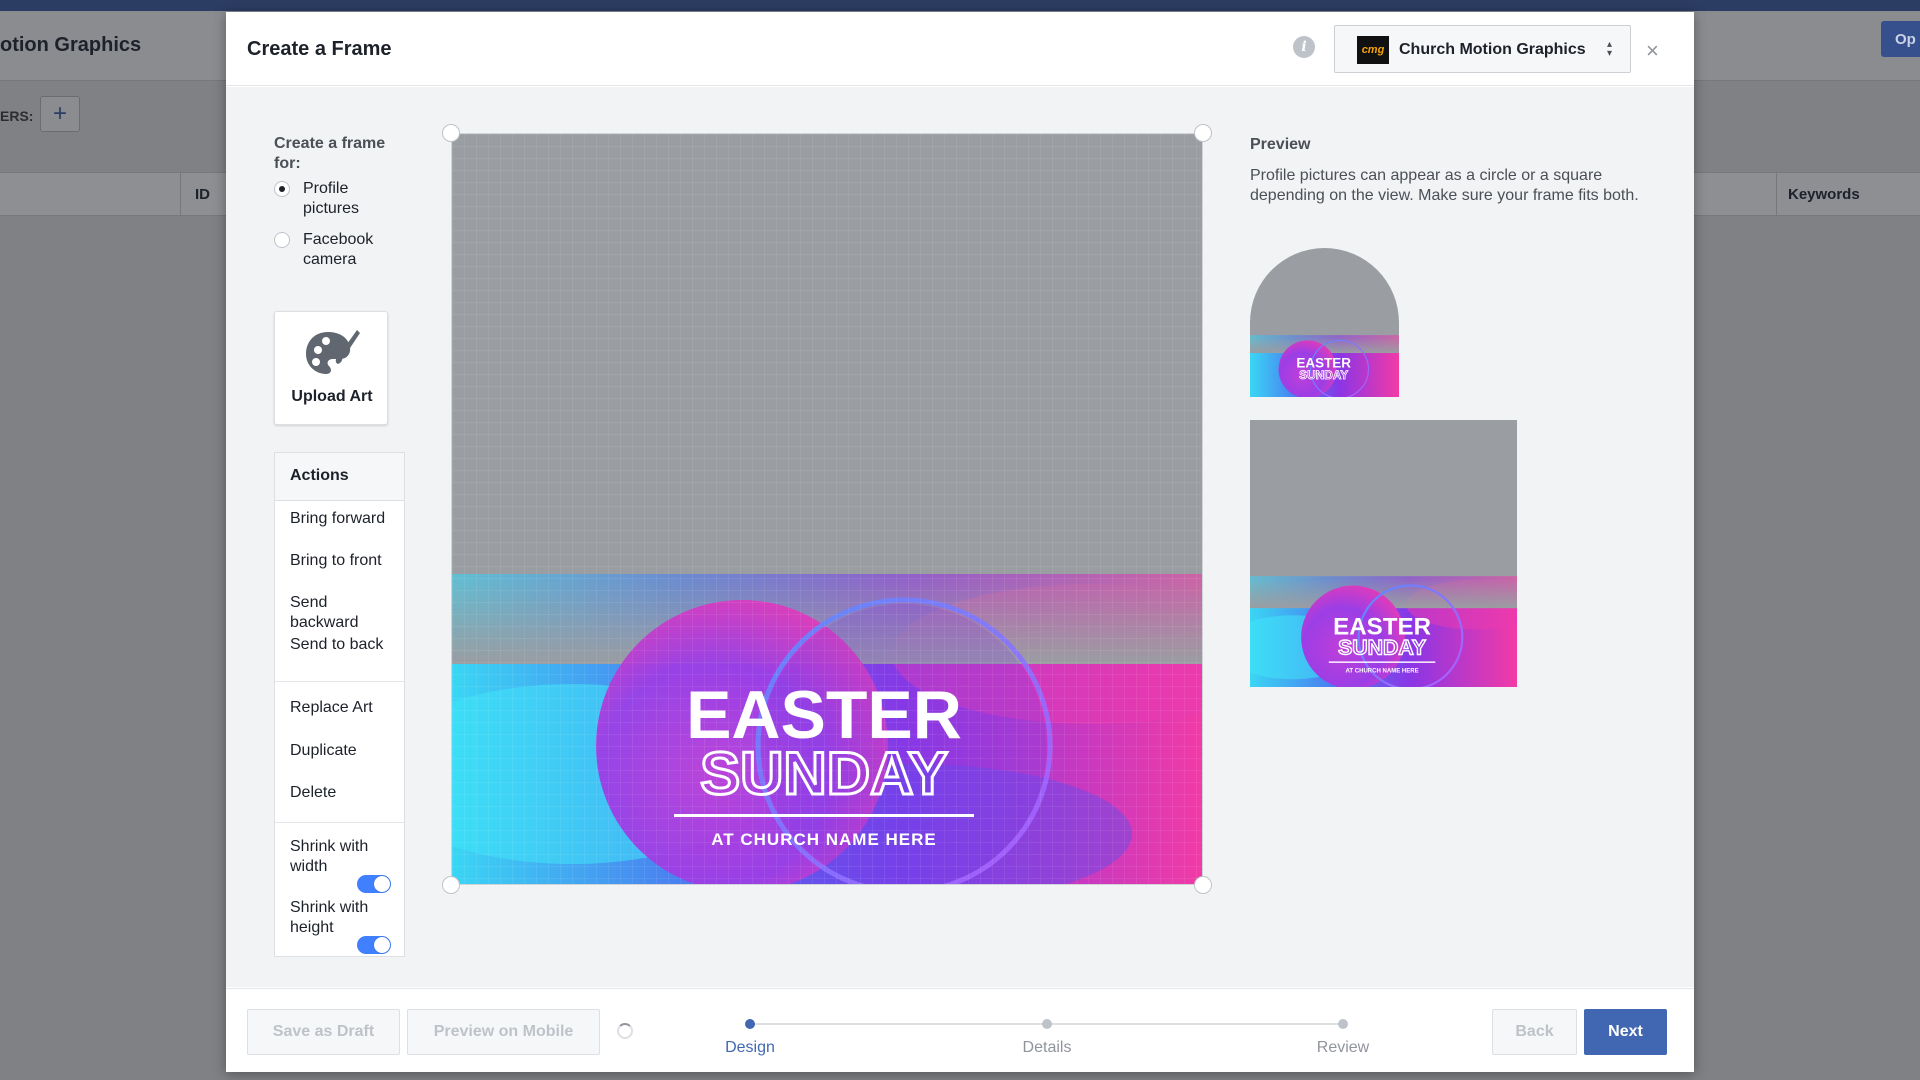  Describe the element at coordinates (1280, 144) in the screenshot. I see `preview-title: Preview` at that location.